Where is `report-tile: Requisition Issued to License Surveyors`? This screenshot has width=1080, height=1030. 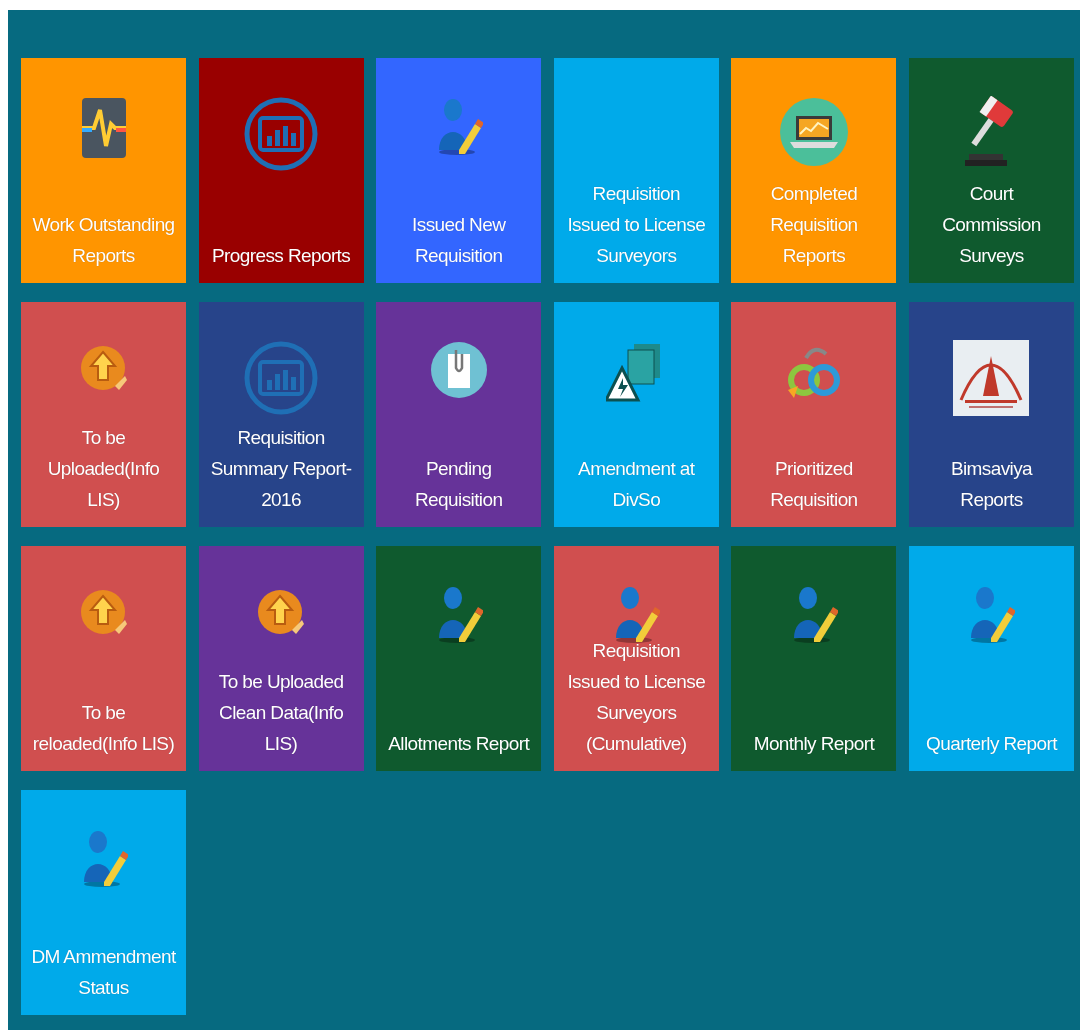
report-tile: Requisition Issued to License Surveyors is located at coordinates (636, 170).